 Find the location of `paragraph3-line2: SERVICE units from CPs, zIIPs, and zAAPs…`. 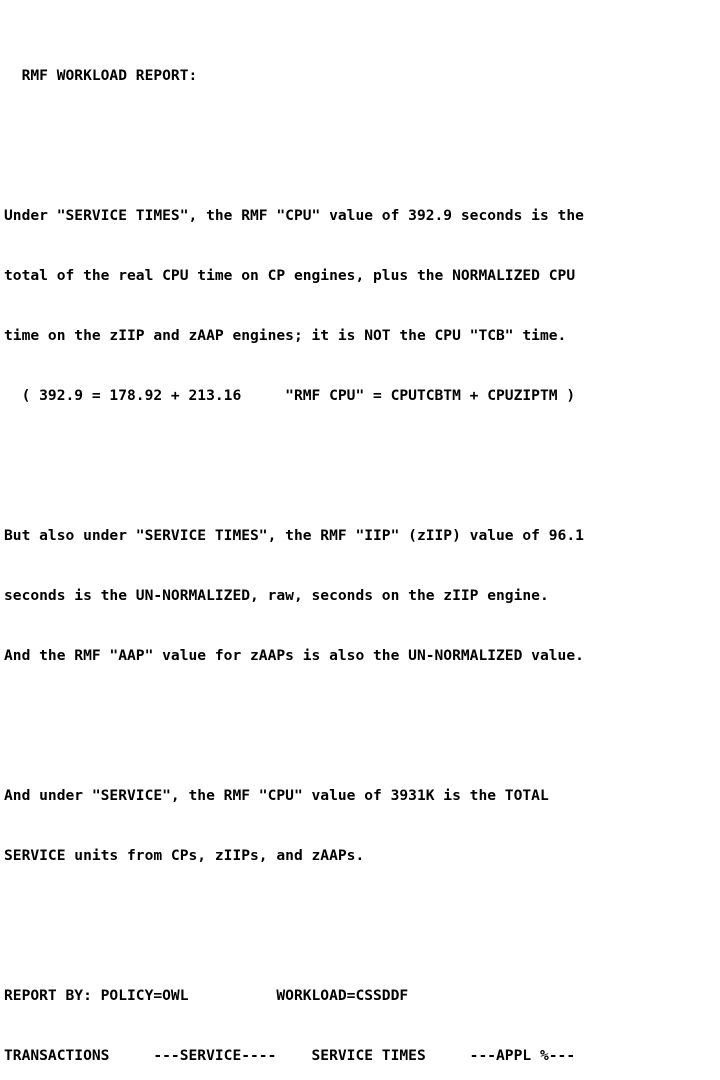

paragraph3-line2: SERVICE units from CPs, zIIPs, and zAAPs… is located at coordinates (184, 855).